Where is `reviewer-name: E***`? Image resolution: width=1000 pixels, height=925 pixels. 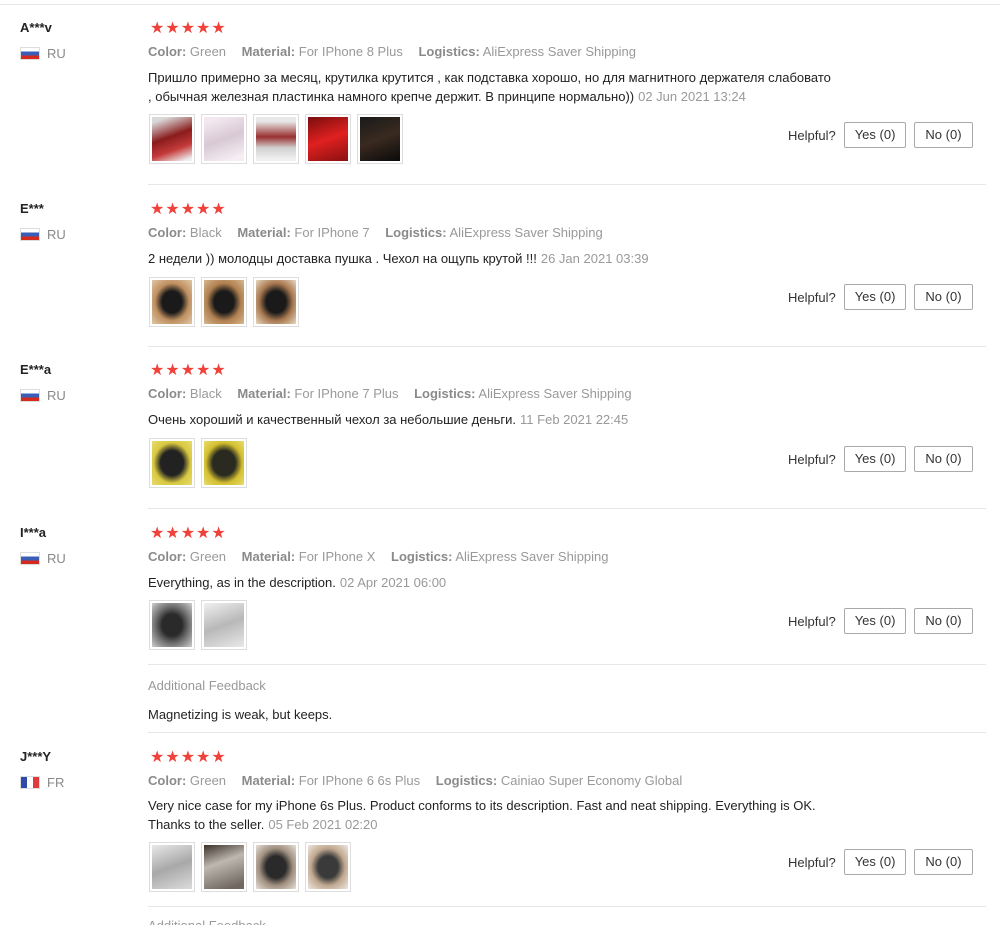
reviewer-name: E*** is located at coordinates (32, 208).